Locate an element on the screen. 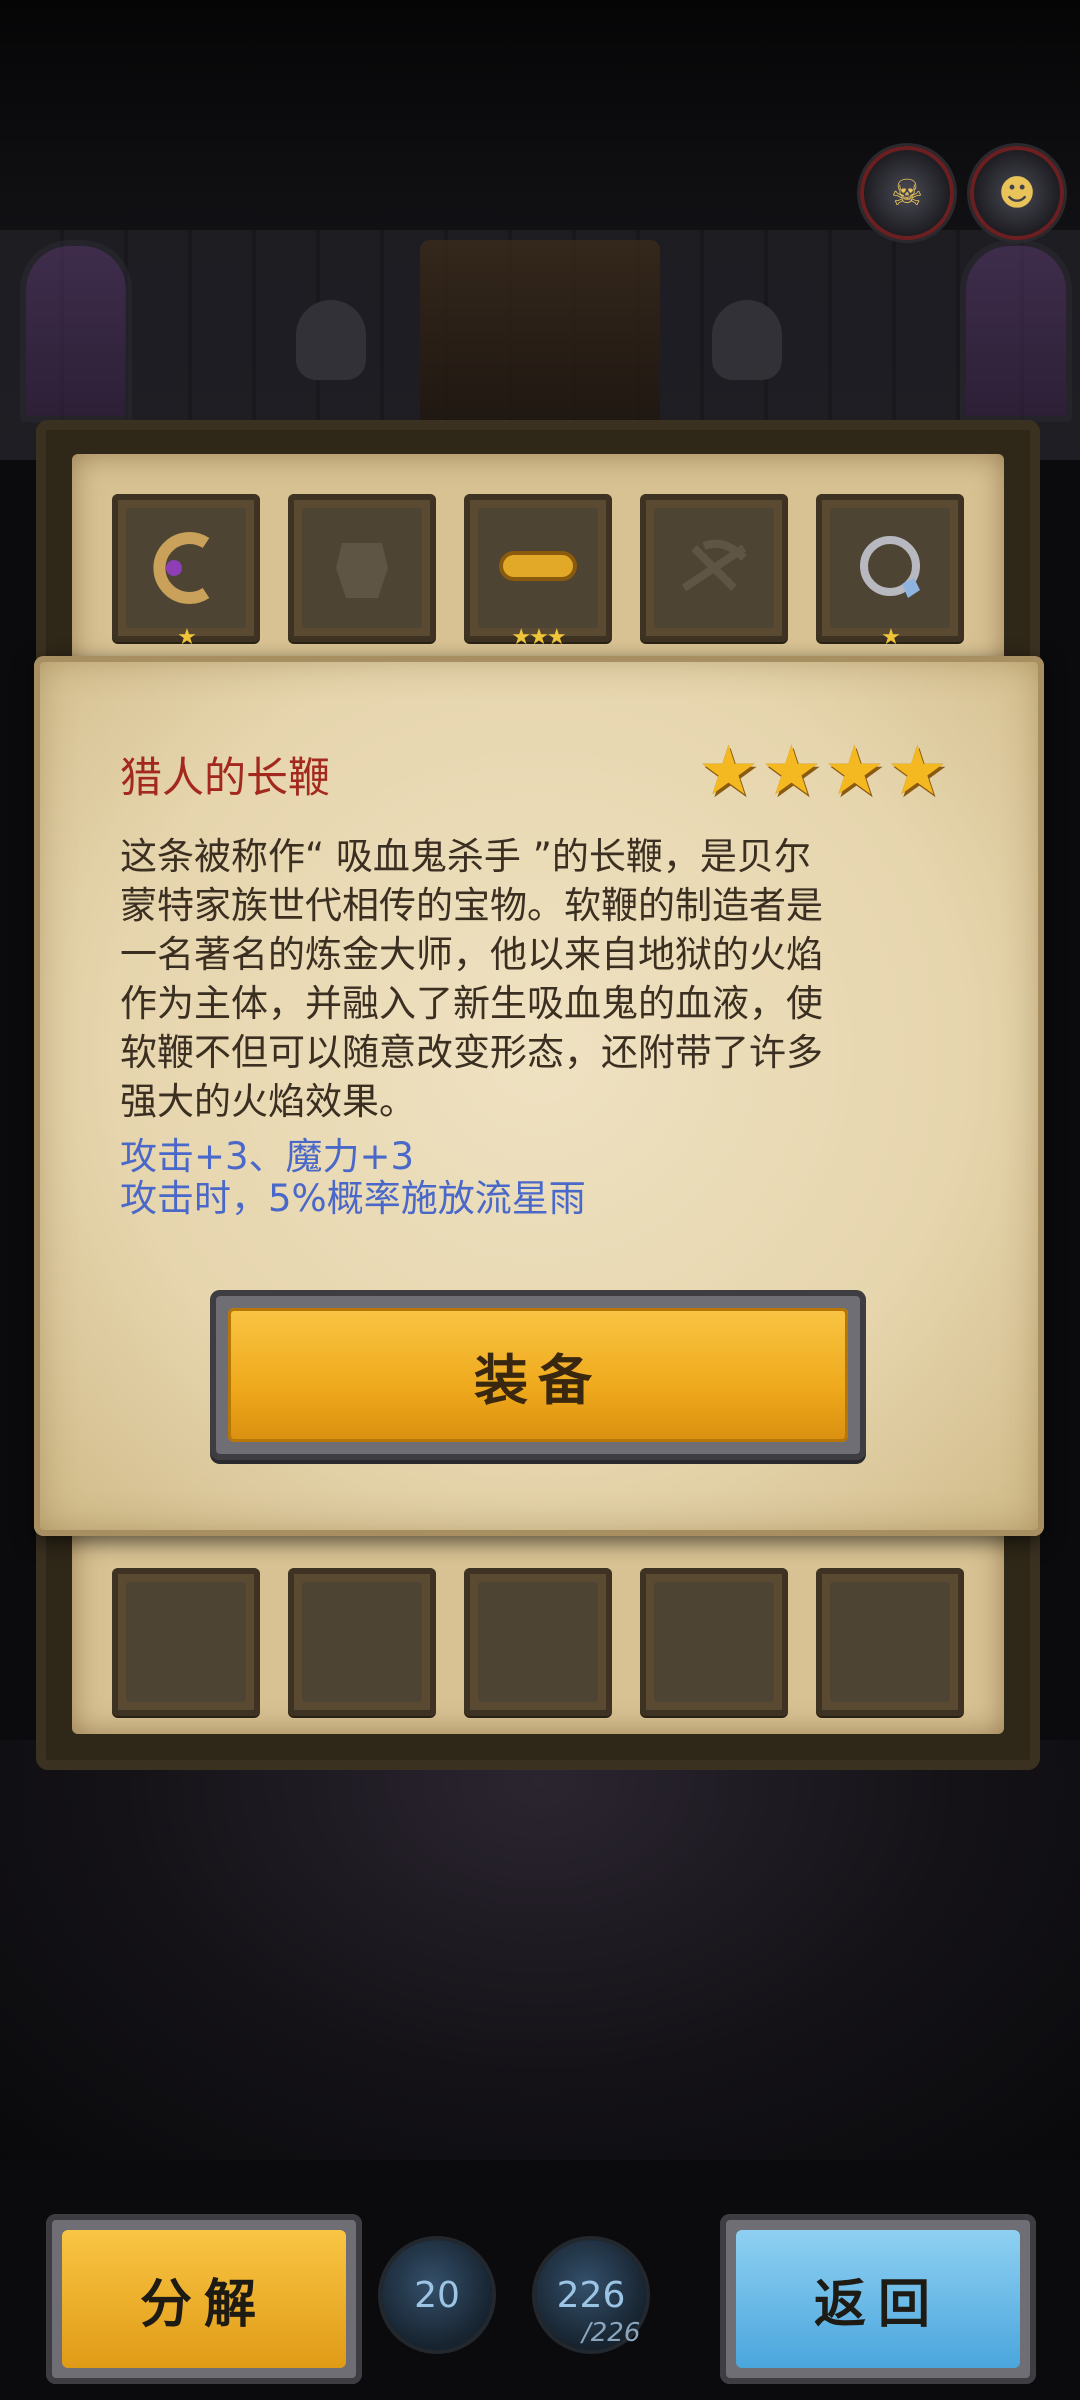  bracelet-icon is located at coordinates (538, 566).